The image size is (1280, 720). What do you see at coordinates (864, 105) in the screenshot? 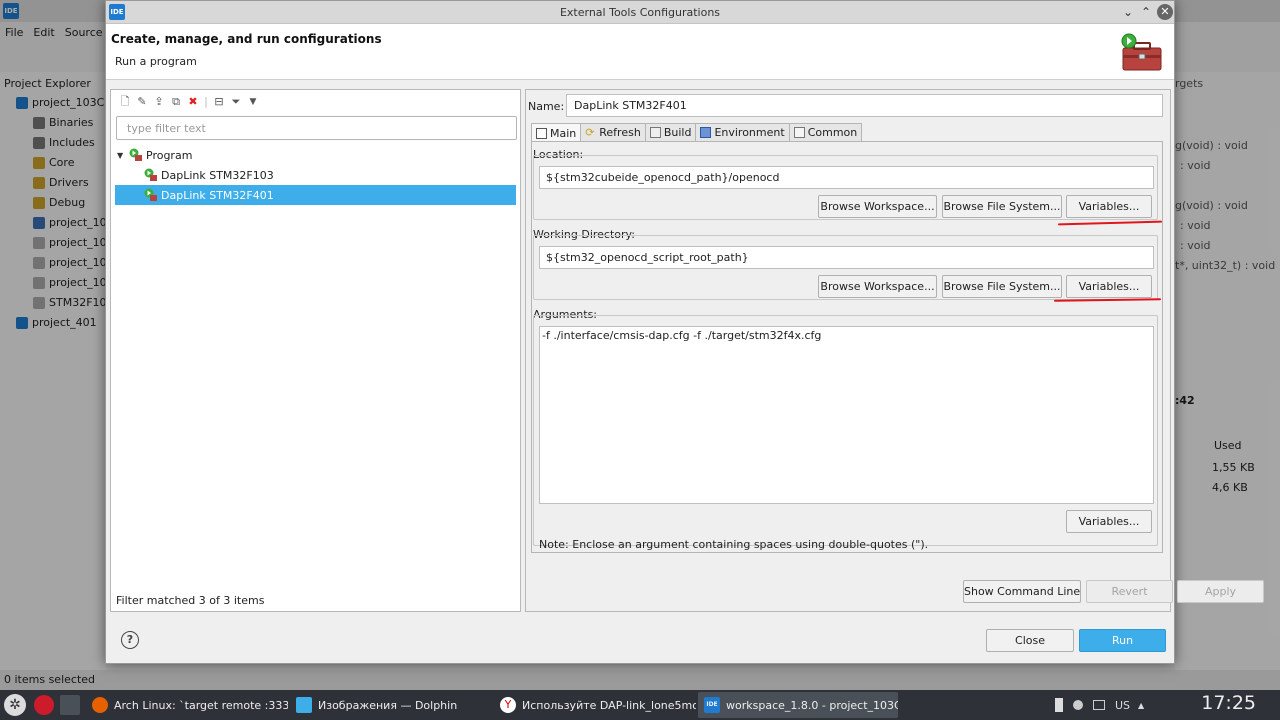
I see `name-field` at bounding box center [864, 105].